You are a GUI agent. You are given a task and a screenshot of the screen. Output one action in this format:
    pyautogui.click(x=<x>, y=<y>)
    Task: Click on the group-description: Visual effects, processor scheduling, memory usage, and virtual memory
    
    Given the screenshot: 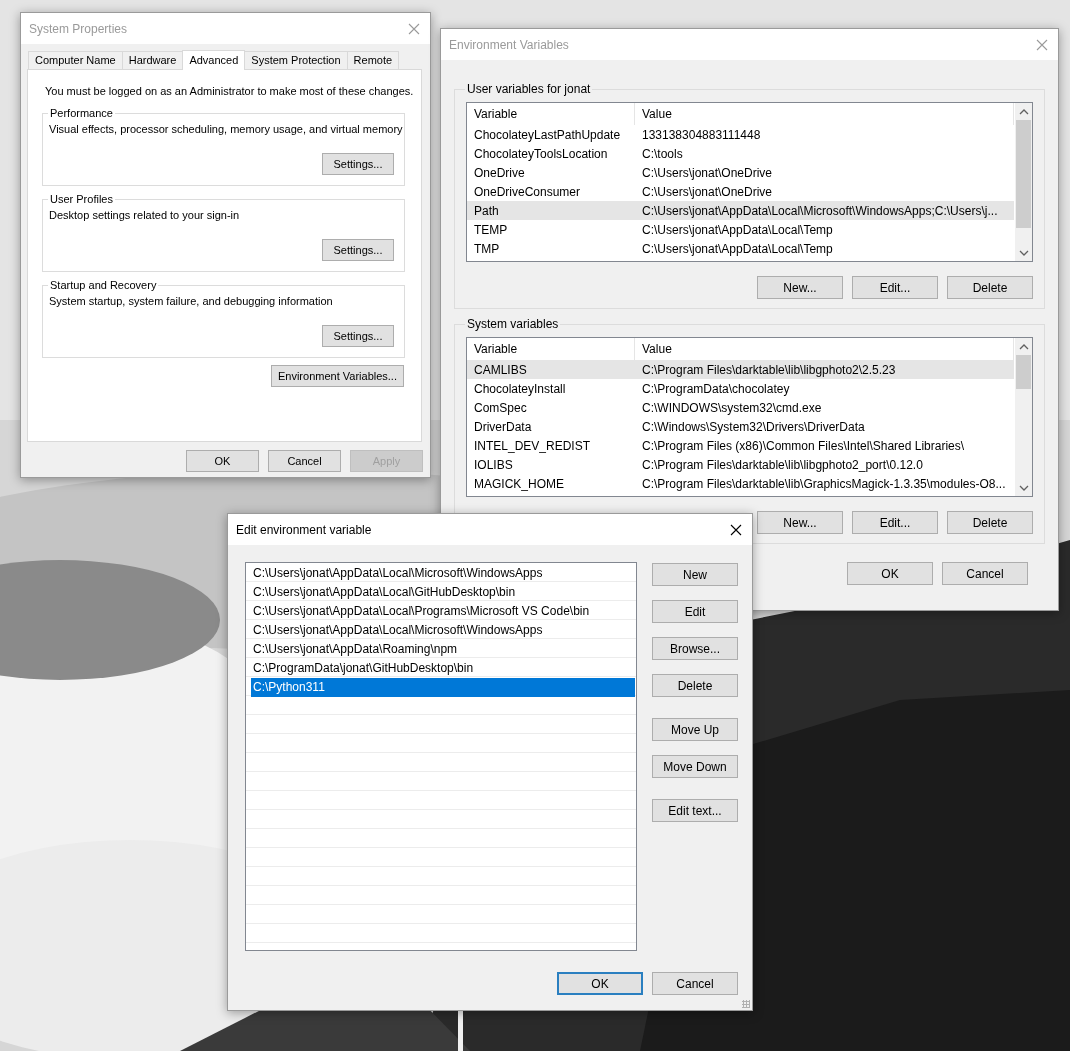 What is the action you would take?
    pyautogui.click(x=226, y=129)
    